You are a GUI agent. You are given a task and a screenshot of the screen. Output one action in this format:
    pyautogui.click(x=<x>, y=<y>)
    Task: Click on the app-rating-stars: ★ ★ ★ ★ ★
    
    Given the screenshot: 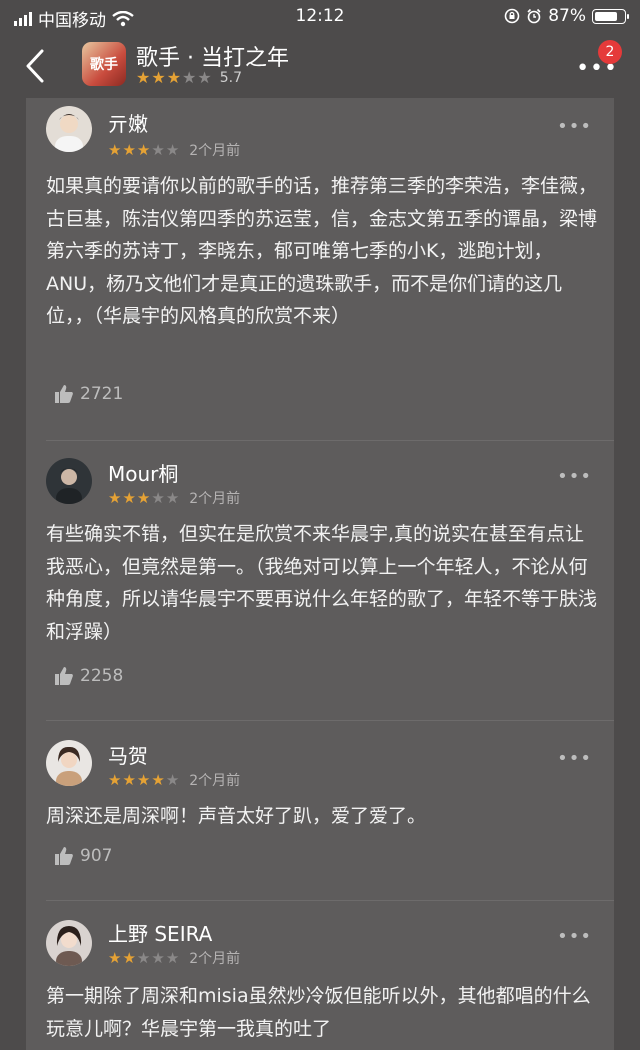 What is the action you would take?
    pyautogui.click(x=174, y=77)
    